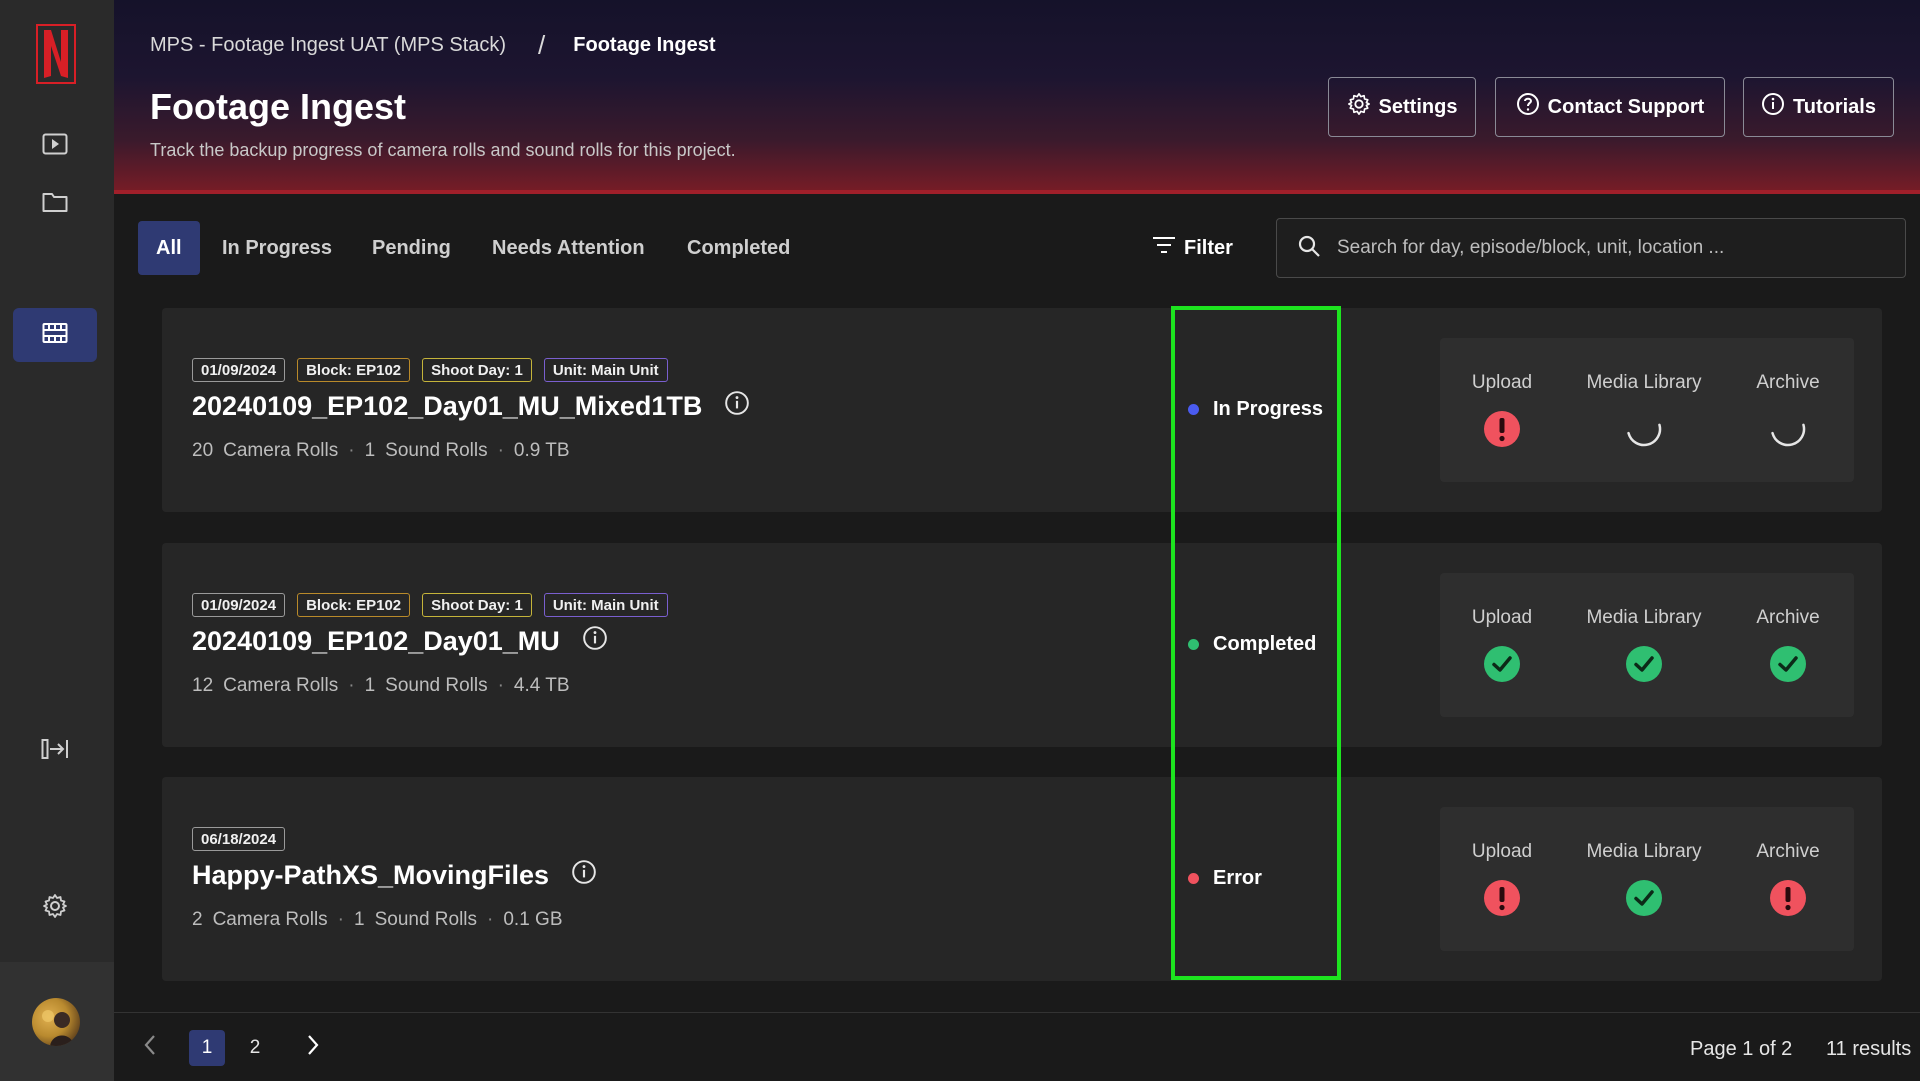  What do you see at coordinates (1644, 851) in the screenshot?
I see `step-label: Media Library` at bounding box center [1644, 851].